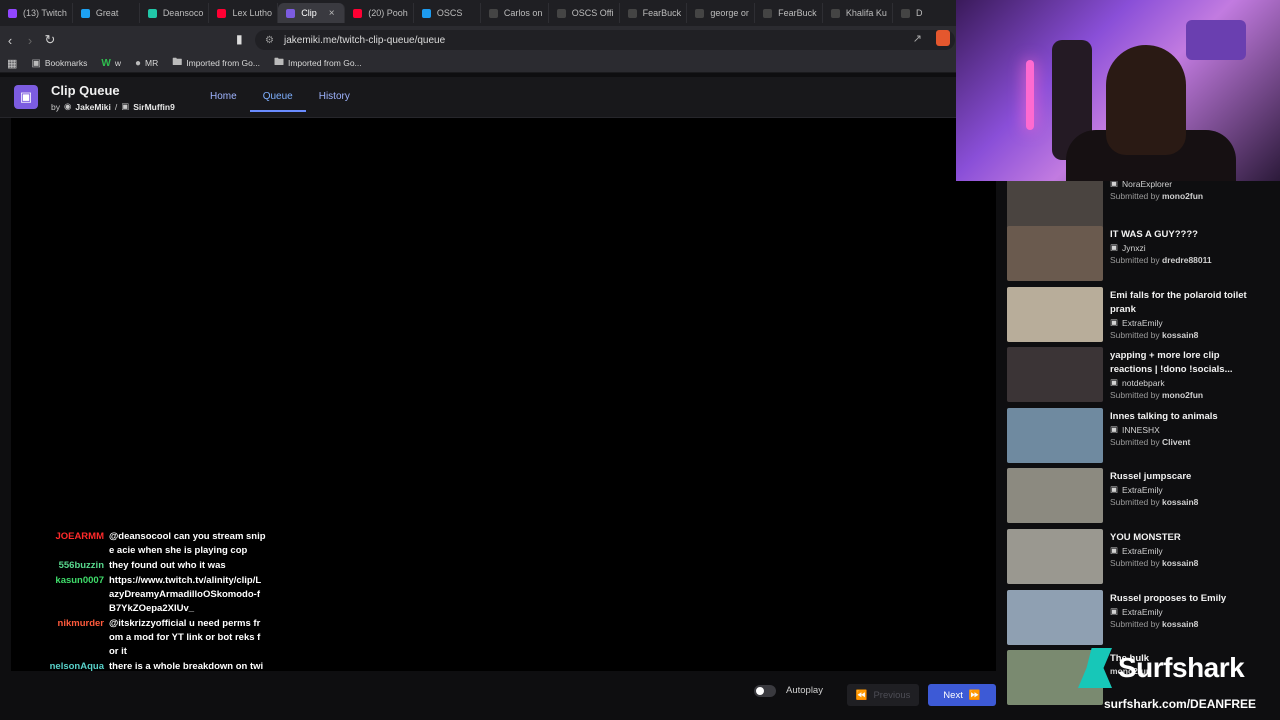 Image resolution: width=1280 pixels, height=720 pixels. I want to click on autoplay-toggle, so click(765, 691).